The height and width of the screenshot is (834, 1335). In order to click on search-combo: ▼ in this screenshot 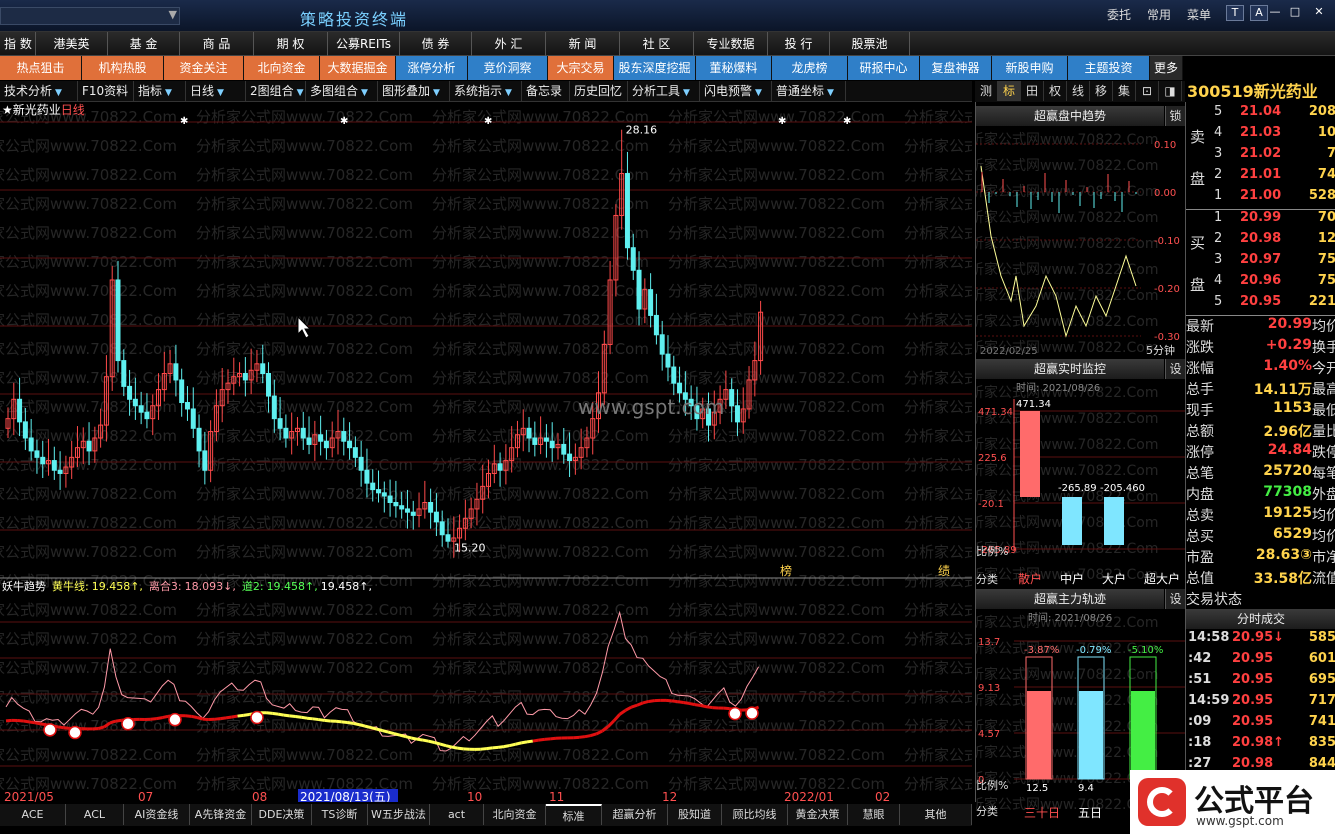, I will do `click(90, 16)`.